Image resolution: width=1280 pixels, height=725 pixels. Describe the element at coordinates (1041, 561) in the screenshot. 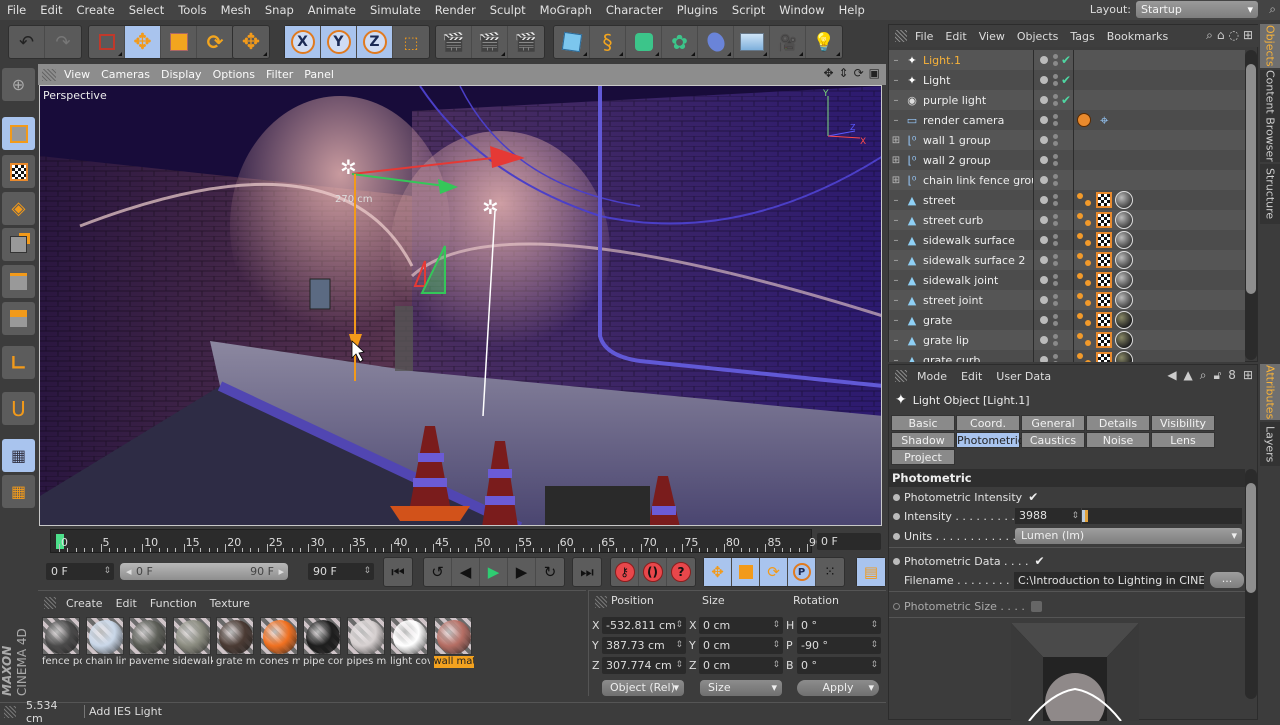

I see `photometric-data-checkbox: ✔` at that location.